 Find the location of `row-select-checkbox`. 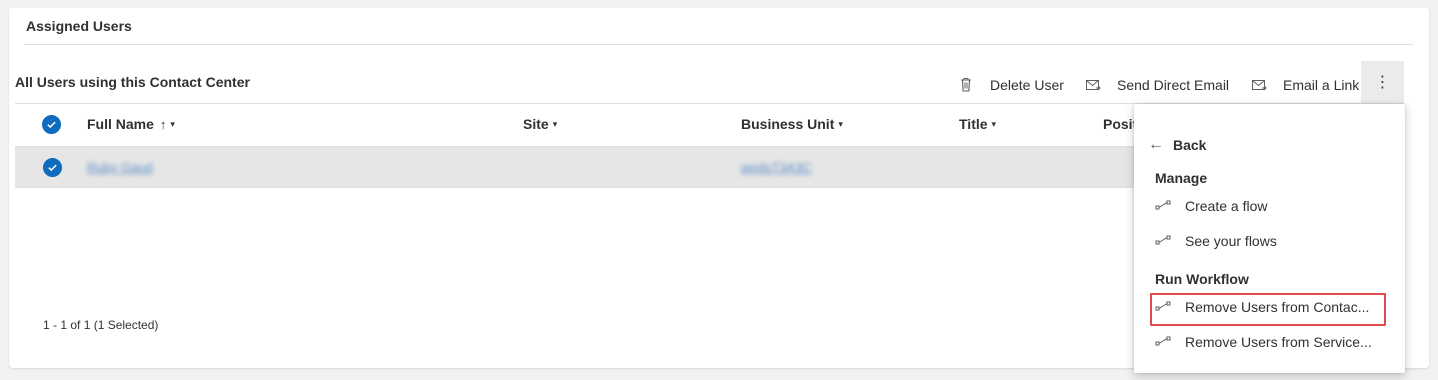

row-select-checkbox is located at coordinates (52, 167).